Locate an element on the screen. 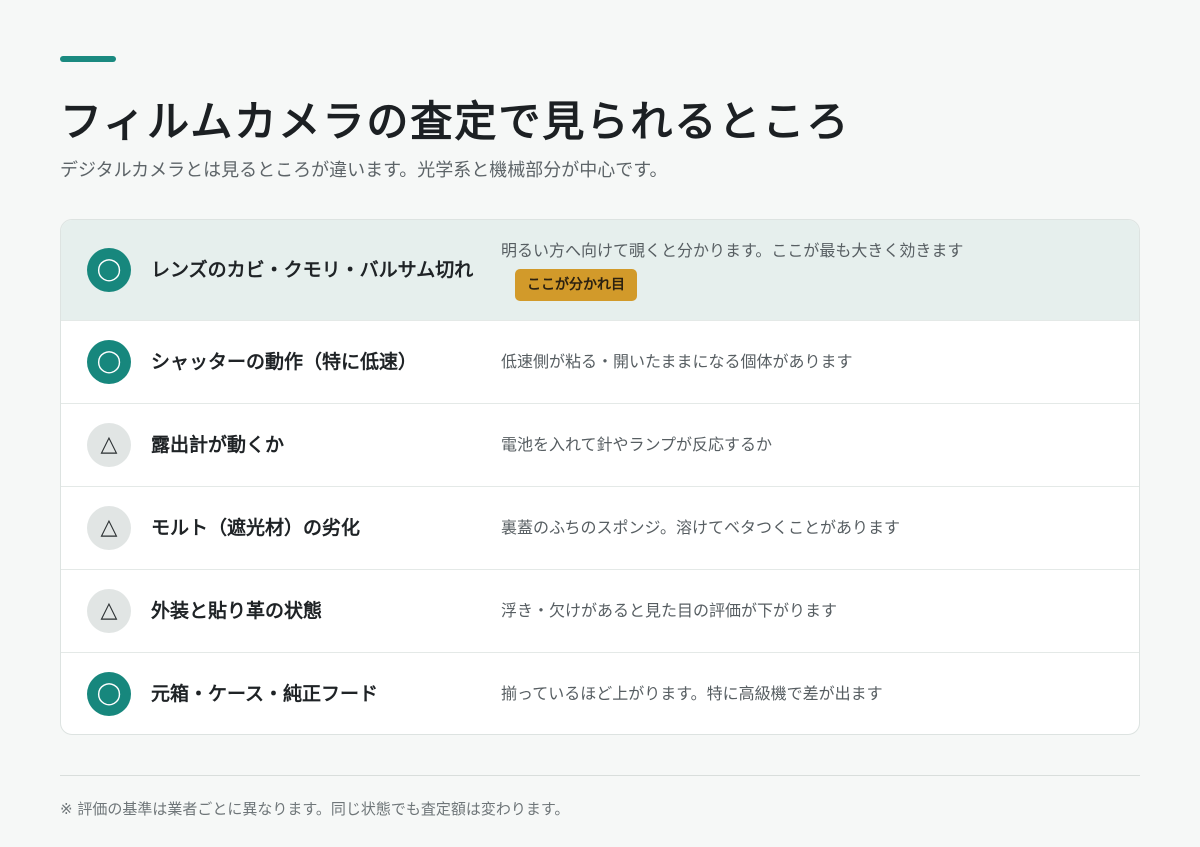 The width and height of the screenshot is (1200, 847). page-subtitle: デジタルカメラとは見るところが違います。光学系と機械部分が中心です。 is located at coordinates (364, 170).